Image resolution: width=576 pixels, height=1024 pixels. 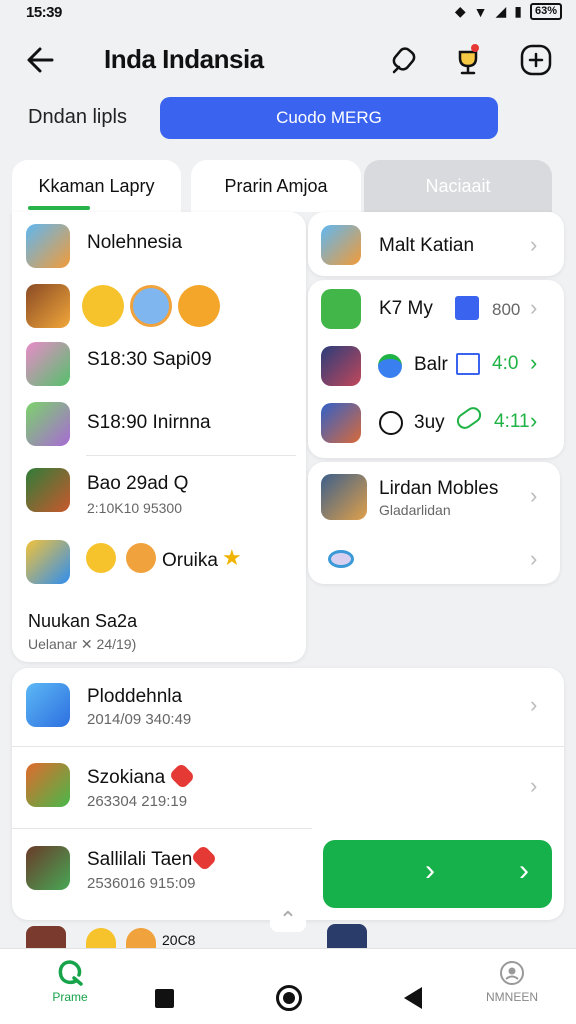 What do you see at coordinates (431, 364) in the screenshot?
I see `row-title: Balr` at bounding box center [431, 364].